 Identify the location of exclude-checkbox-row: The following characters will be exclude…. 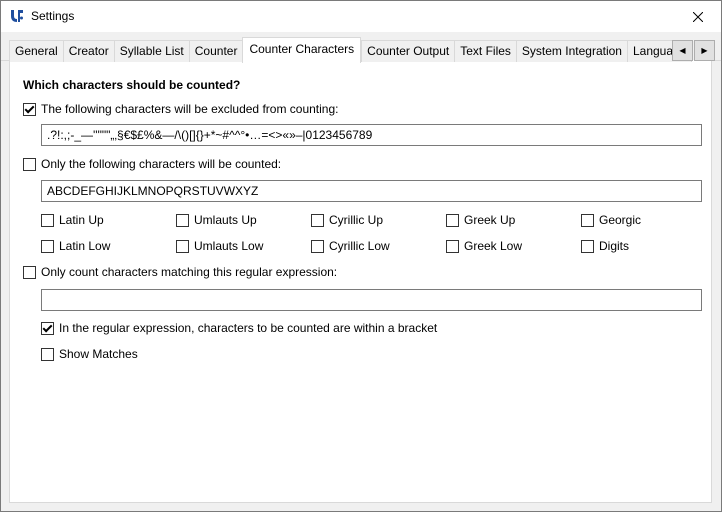
(180, 109).